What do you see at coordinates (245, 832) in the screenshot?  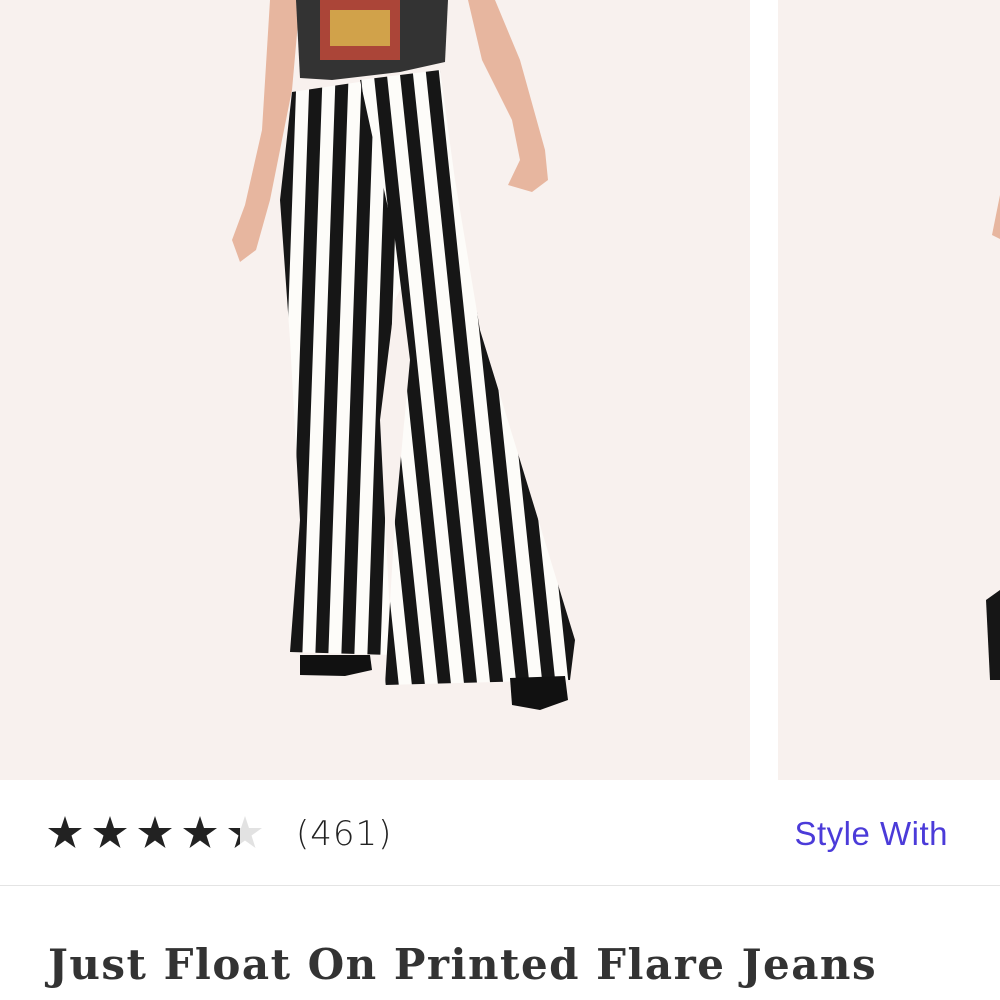 I see `half-star-icon` at bounding box center [245, 832].